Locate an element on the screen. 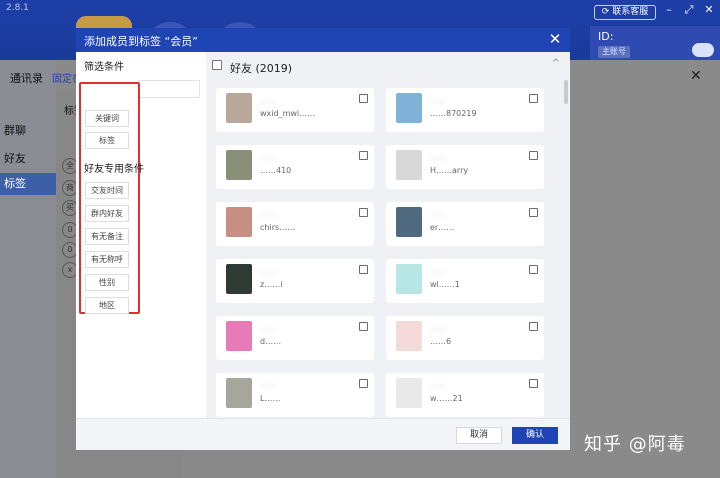 The height and width of the screenshot is (478, 720). keyword-input is located at coordinates (169, 89).